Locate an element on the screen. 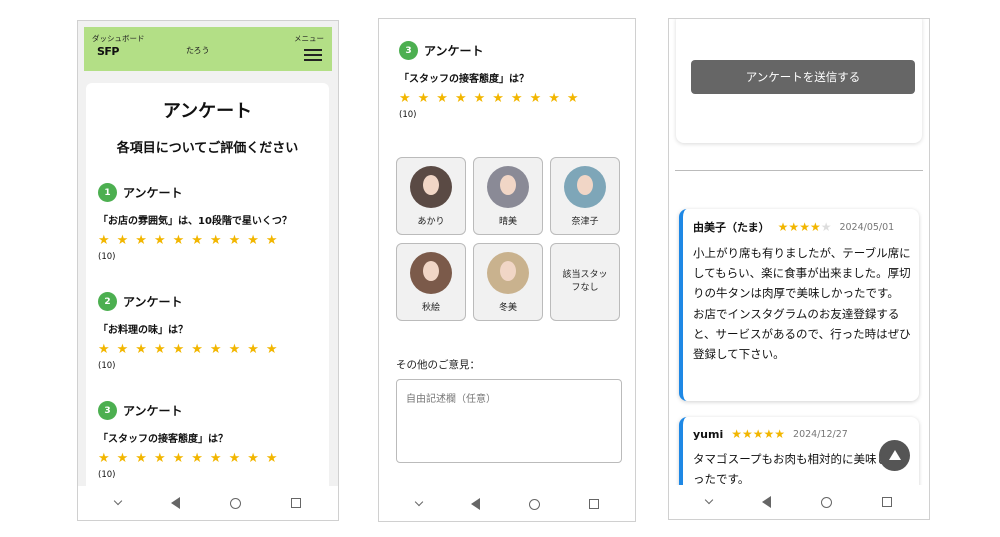 Image resolution: width=1000 pixels, height=537 pixels. submit-card: アンケートを送信する is located at coordinates (799, 81).